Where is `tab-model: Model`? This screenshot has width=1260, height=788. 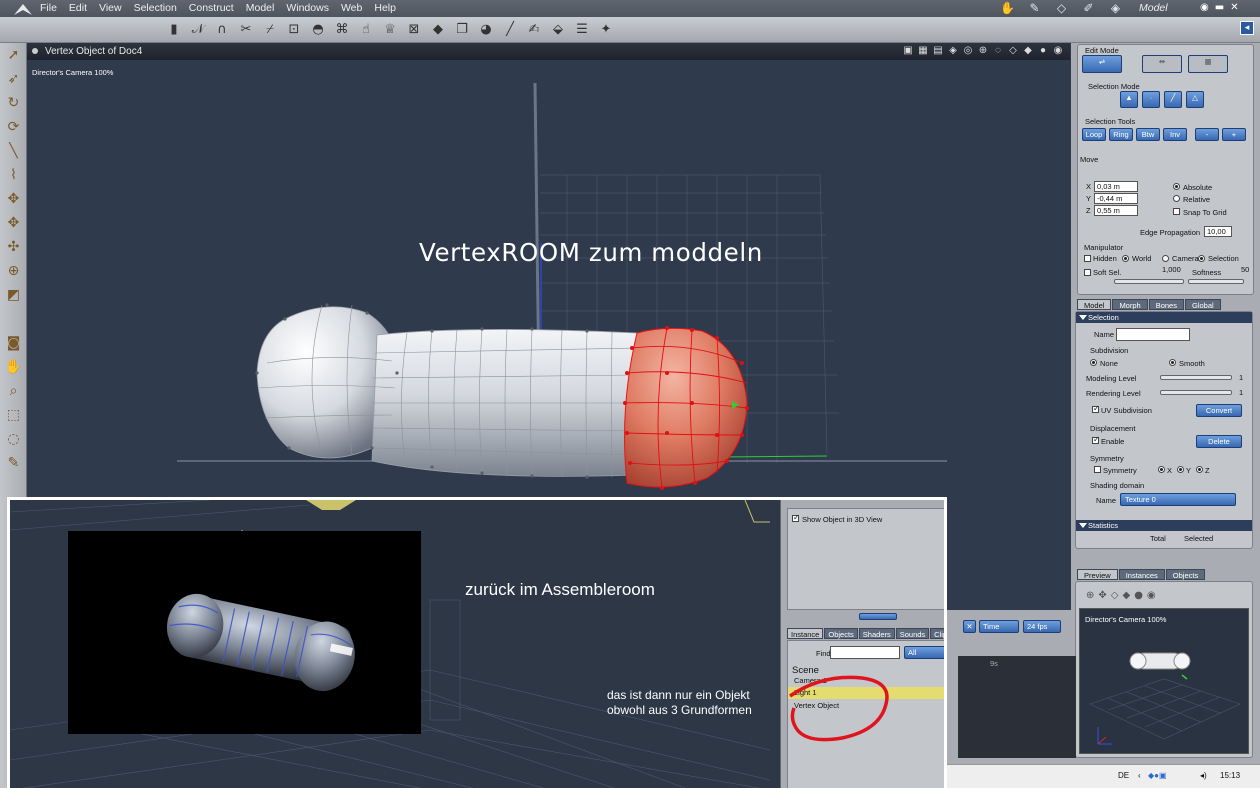
tab-model: Model is located at coordinates (1094, 304).